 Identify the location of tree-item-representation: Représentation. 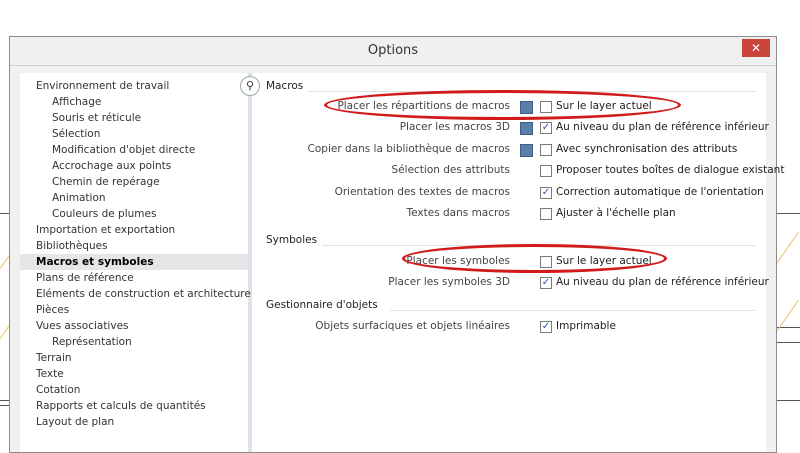
(92, 342).